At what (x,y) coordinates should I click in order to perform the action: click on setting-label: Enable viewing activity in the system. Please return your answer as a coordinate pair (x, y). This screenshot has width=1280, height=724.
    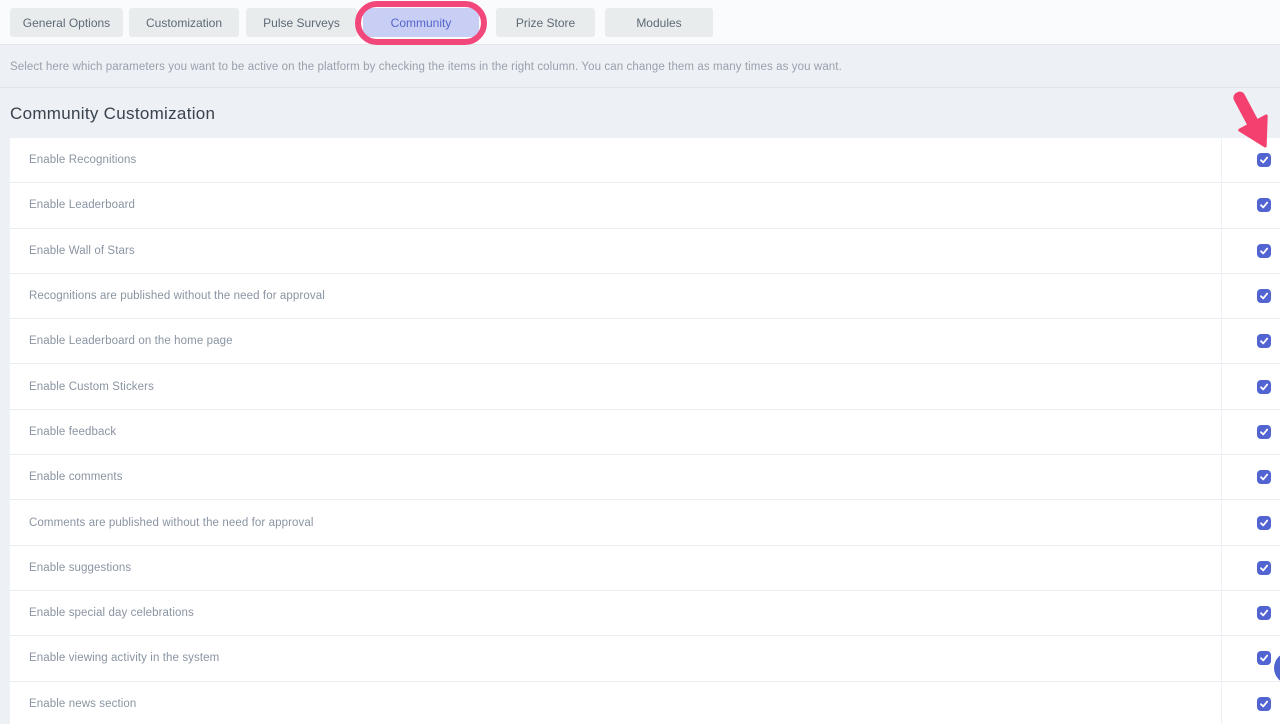
    Looking at the image, I should click on (124, 658).